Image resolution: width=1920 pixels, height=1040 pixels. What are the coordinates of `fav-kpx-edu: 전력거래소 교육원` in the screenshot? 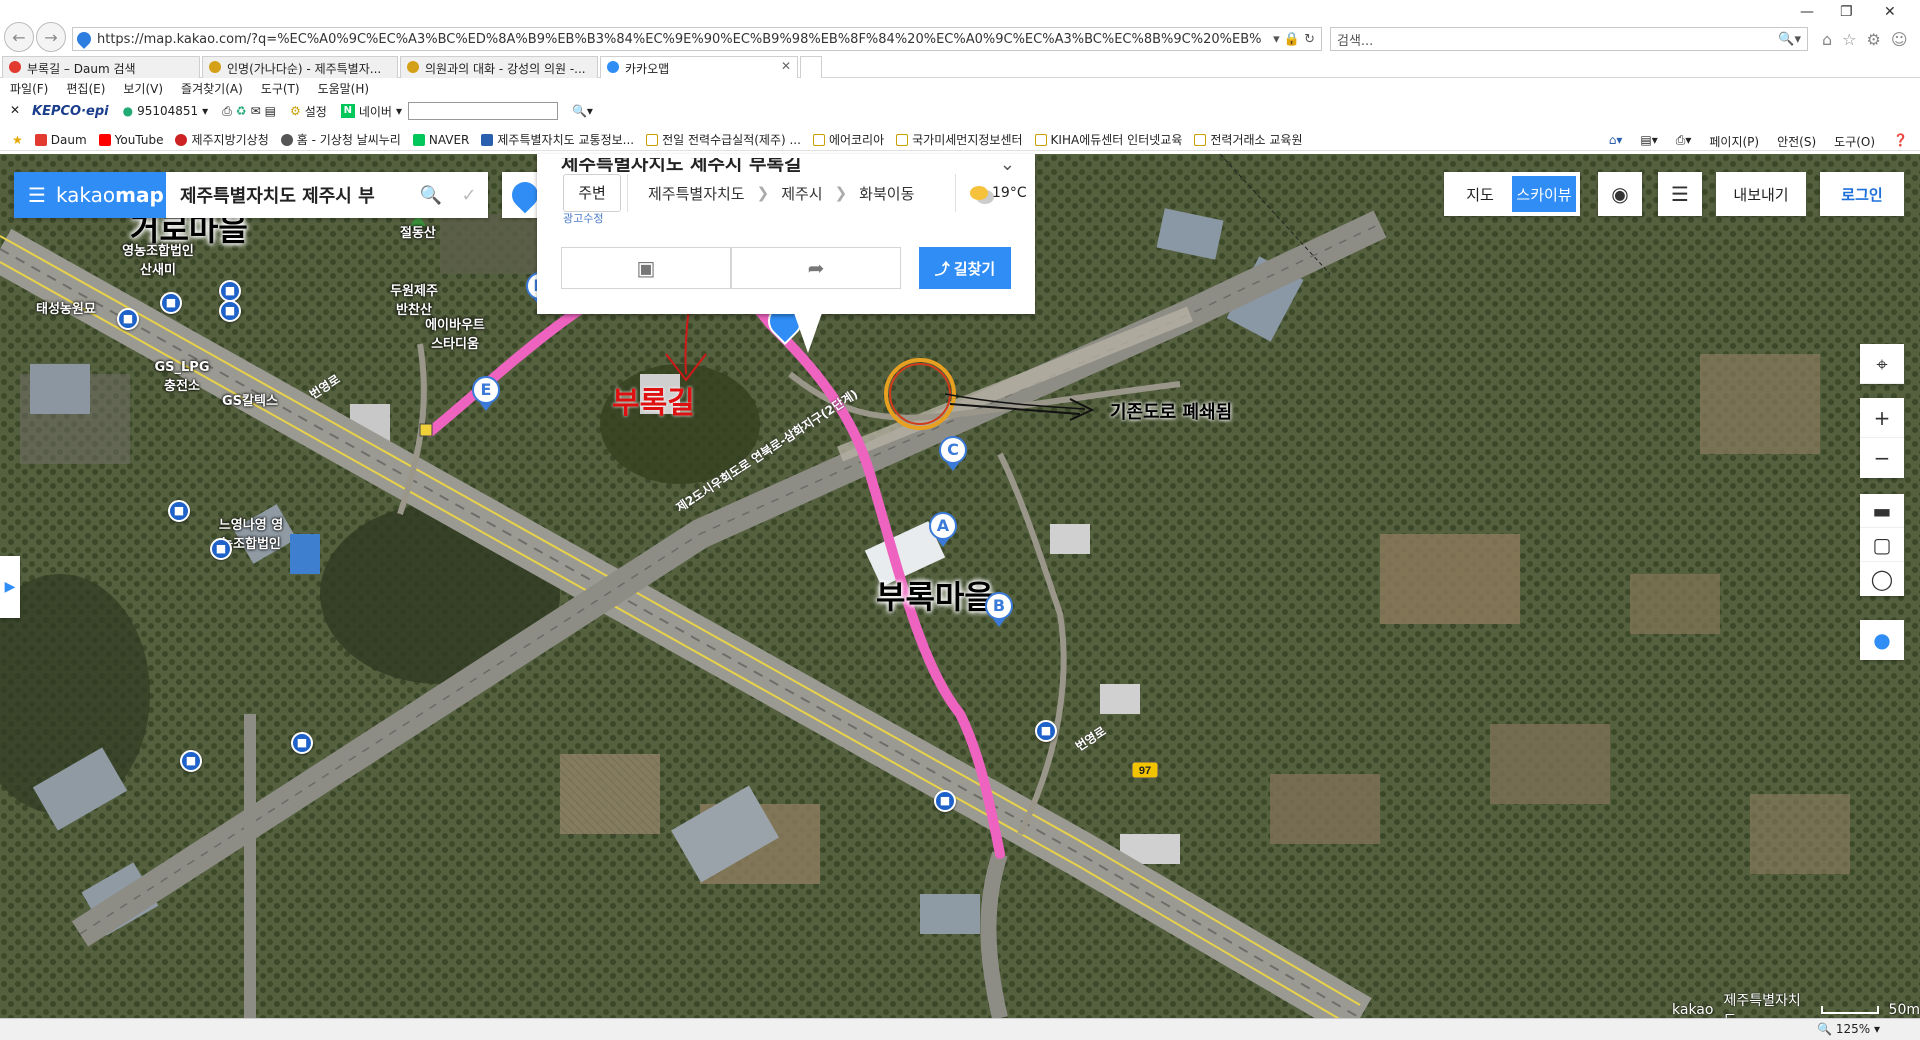 It's located at (1248, 139).